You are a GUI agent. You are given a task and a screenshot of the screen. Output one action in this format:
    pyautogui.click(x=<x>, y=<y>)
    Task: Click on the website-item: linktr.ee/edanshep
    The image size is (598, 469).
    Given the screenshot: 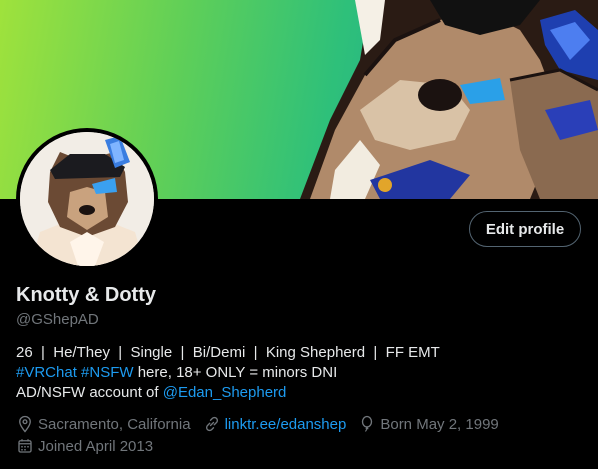 What is the action you would take?
    pyautogui.click(x=275, y=424)
    